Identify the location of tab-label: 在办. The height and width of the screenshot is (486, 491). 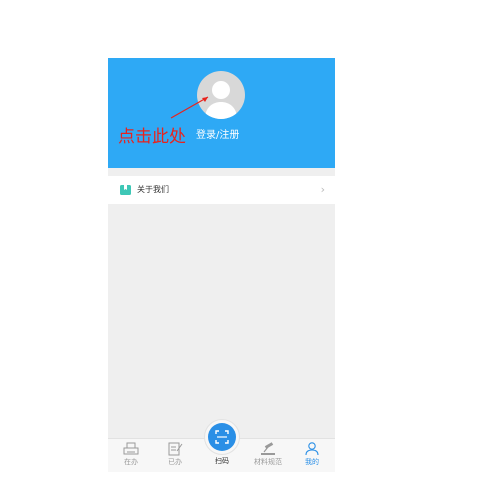
(131, 462).